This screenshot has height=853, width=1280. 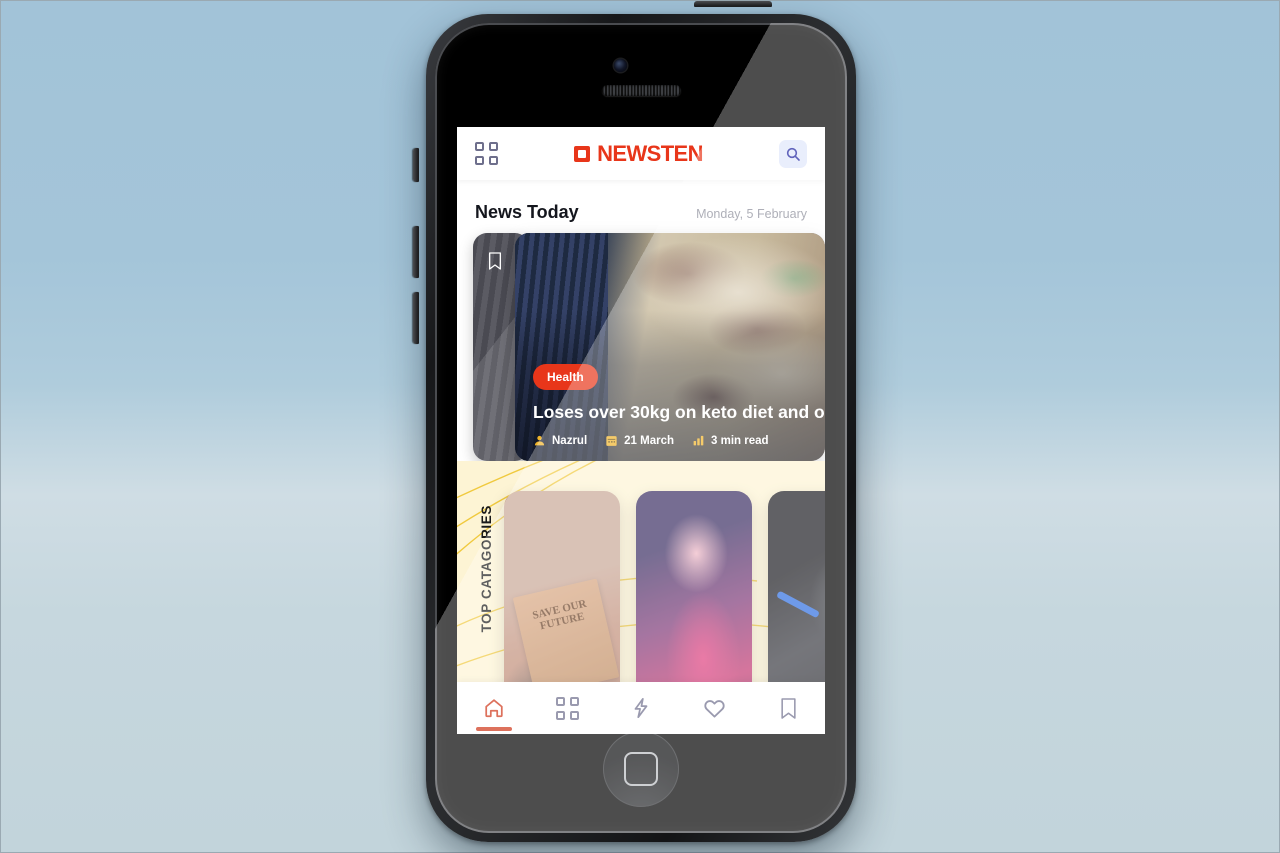 I want to click on bottom-navigation, so click(x=641, y=708).